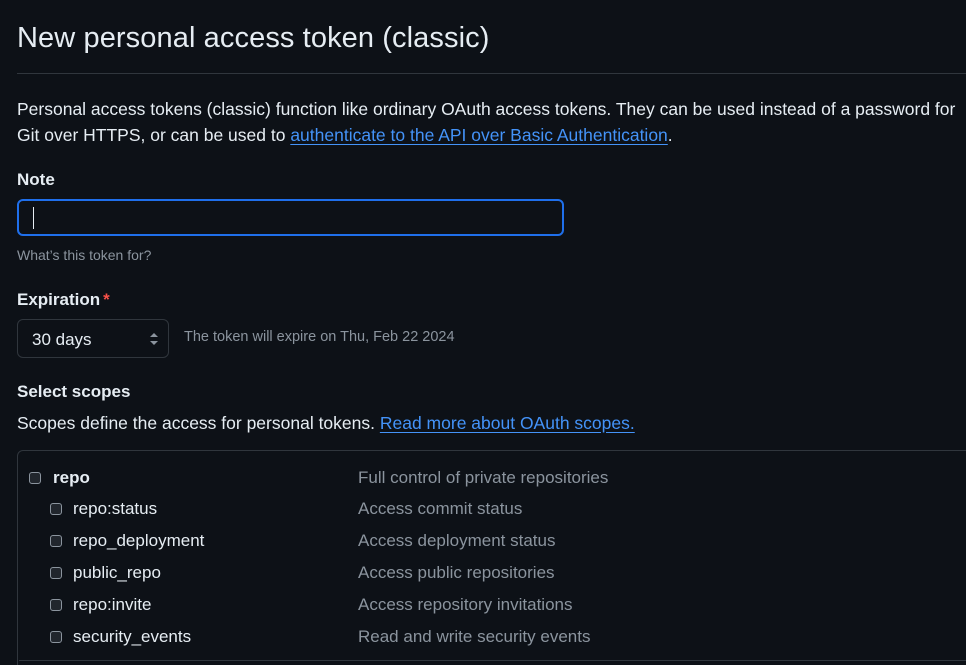 The height and width of the screenshot is (665, 966). I want to click on scope-name: repo:status, so click(115, 508).